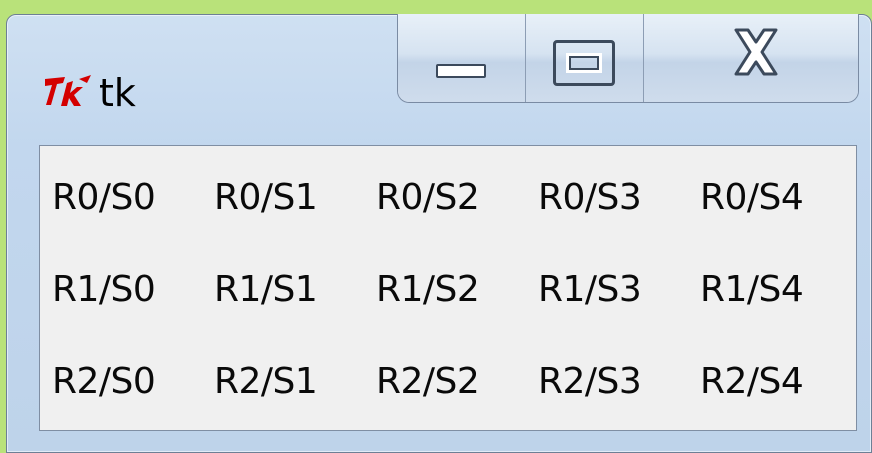  What do you see at coordinates (428, 289) in the screenshot?
I see `grid-cell-r1-s2: R1/S2` at bounding box center [428, 289].